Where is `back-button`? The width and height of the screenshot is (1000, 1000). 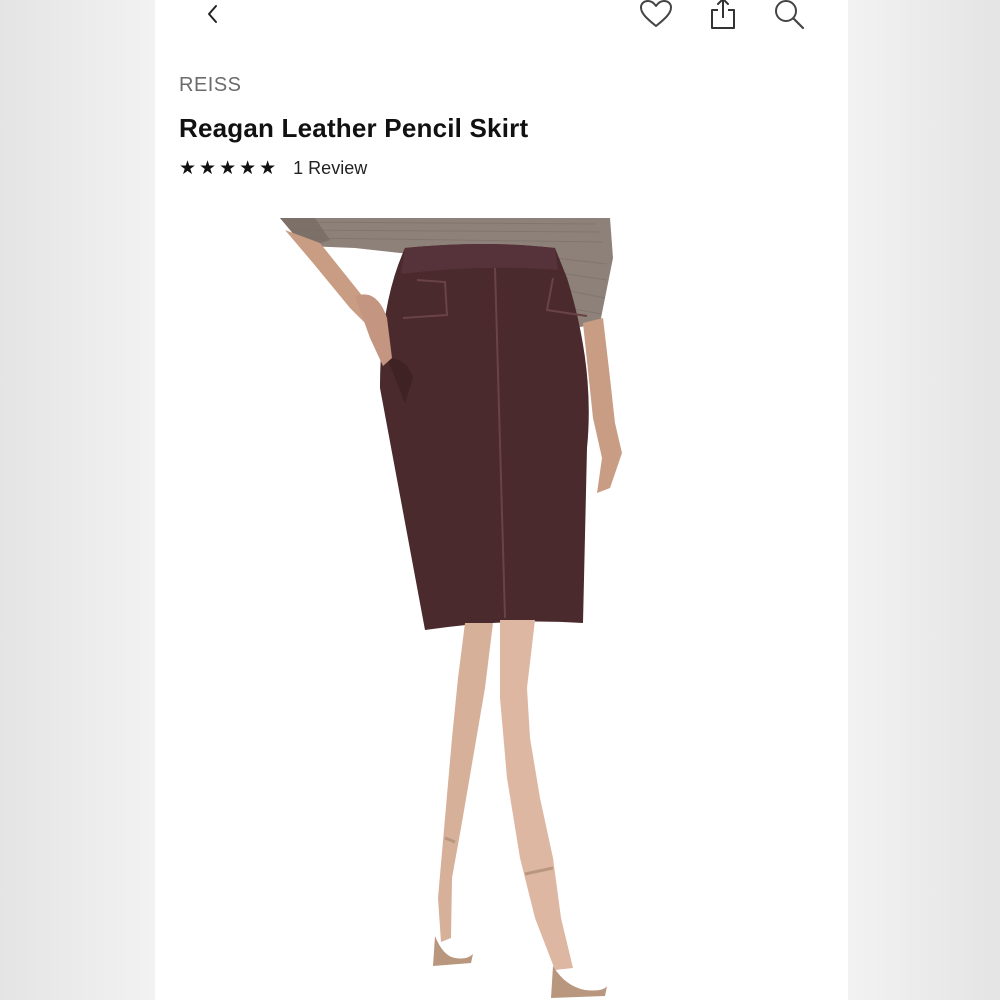
back-button is located at coordinates (213, 17).